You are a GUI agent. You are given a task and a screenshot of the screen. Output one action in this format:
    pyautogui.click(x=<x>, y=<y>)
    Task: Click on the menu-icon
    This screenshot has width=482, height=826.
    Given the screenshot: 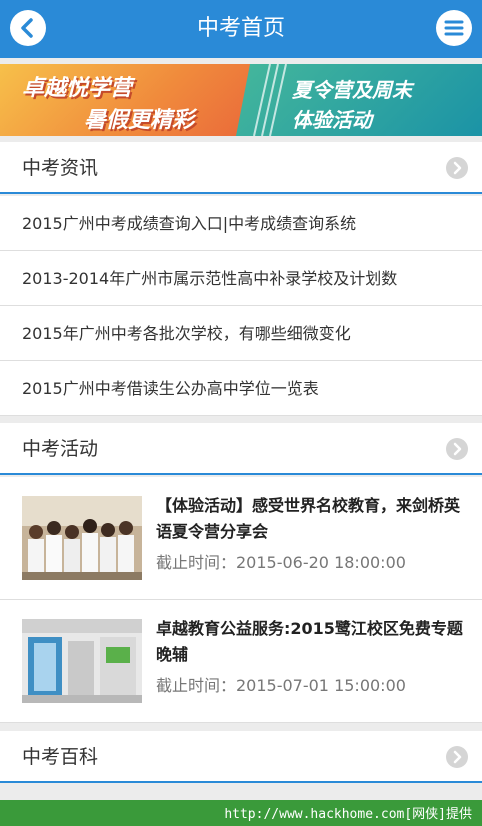 What is the action you would take?
    pyautogui.click(x=454, y=28)
    